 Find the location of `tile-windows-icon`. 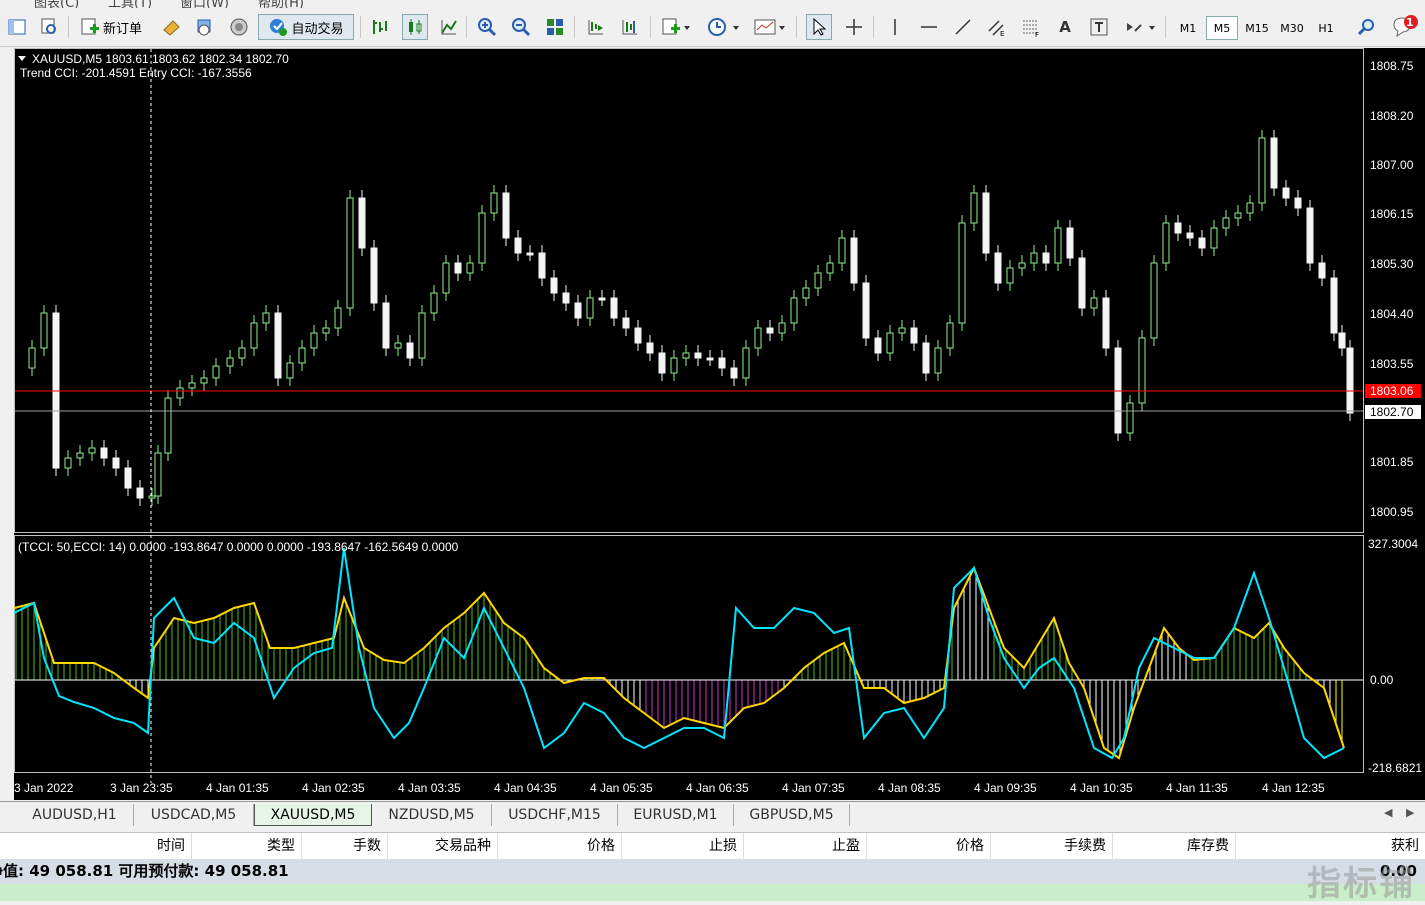

tile-windows-icon is located at coordinates (555, 27).